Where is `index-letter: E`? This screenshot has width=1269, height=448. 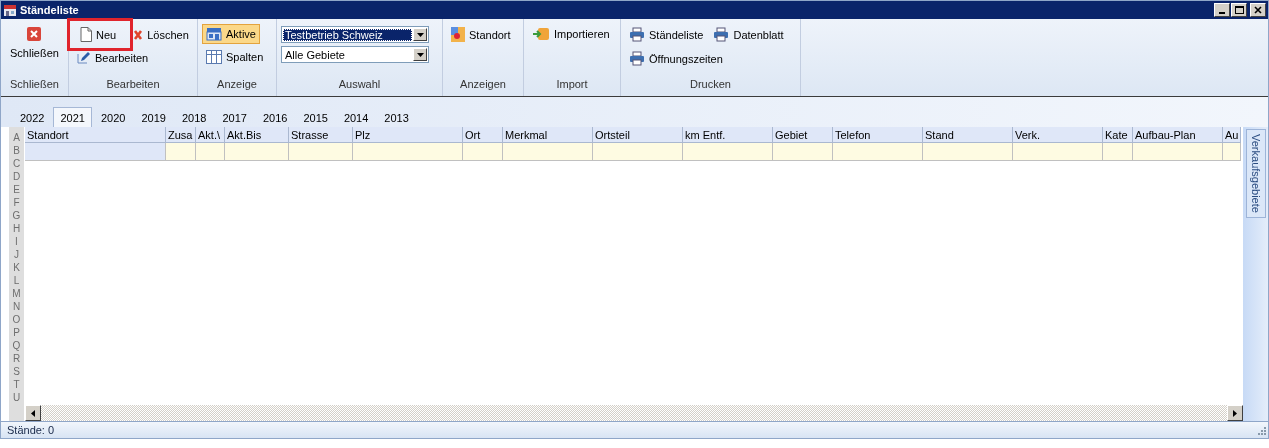
index-letter: E is located at coordinates (16, 189).